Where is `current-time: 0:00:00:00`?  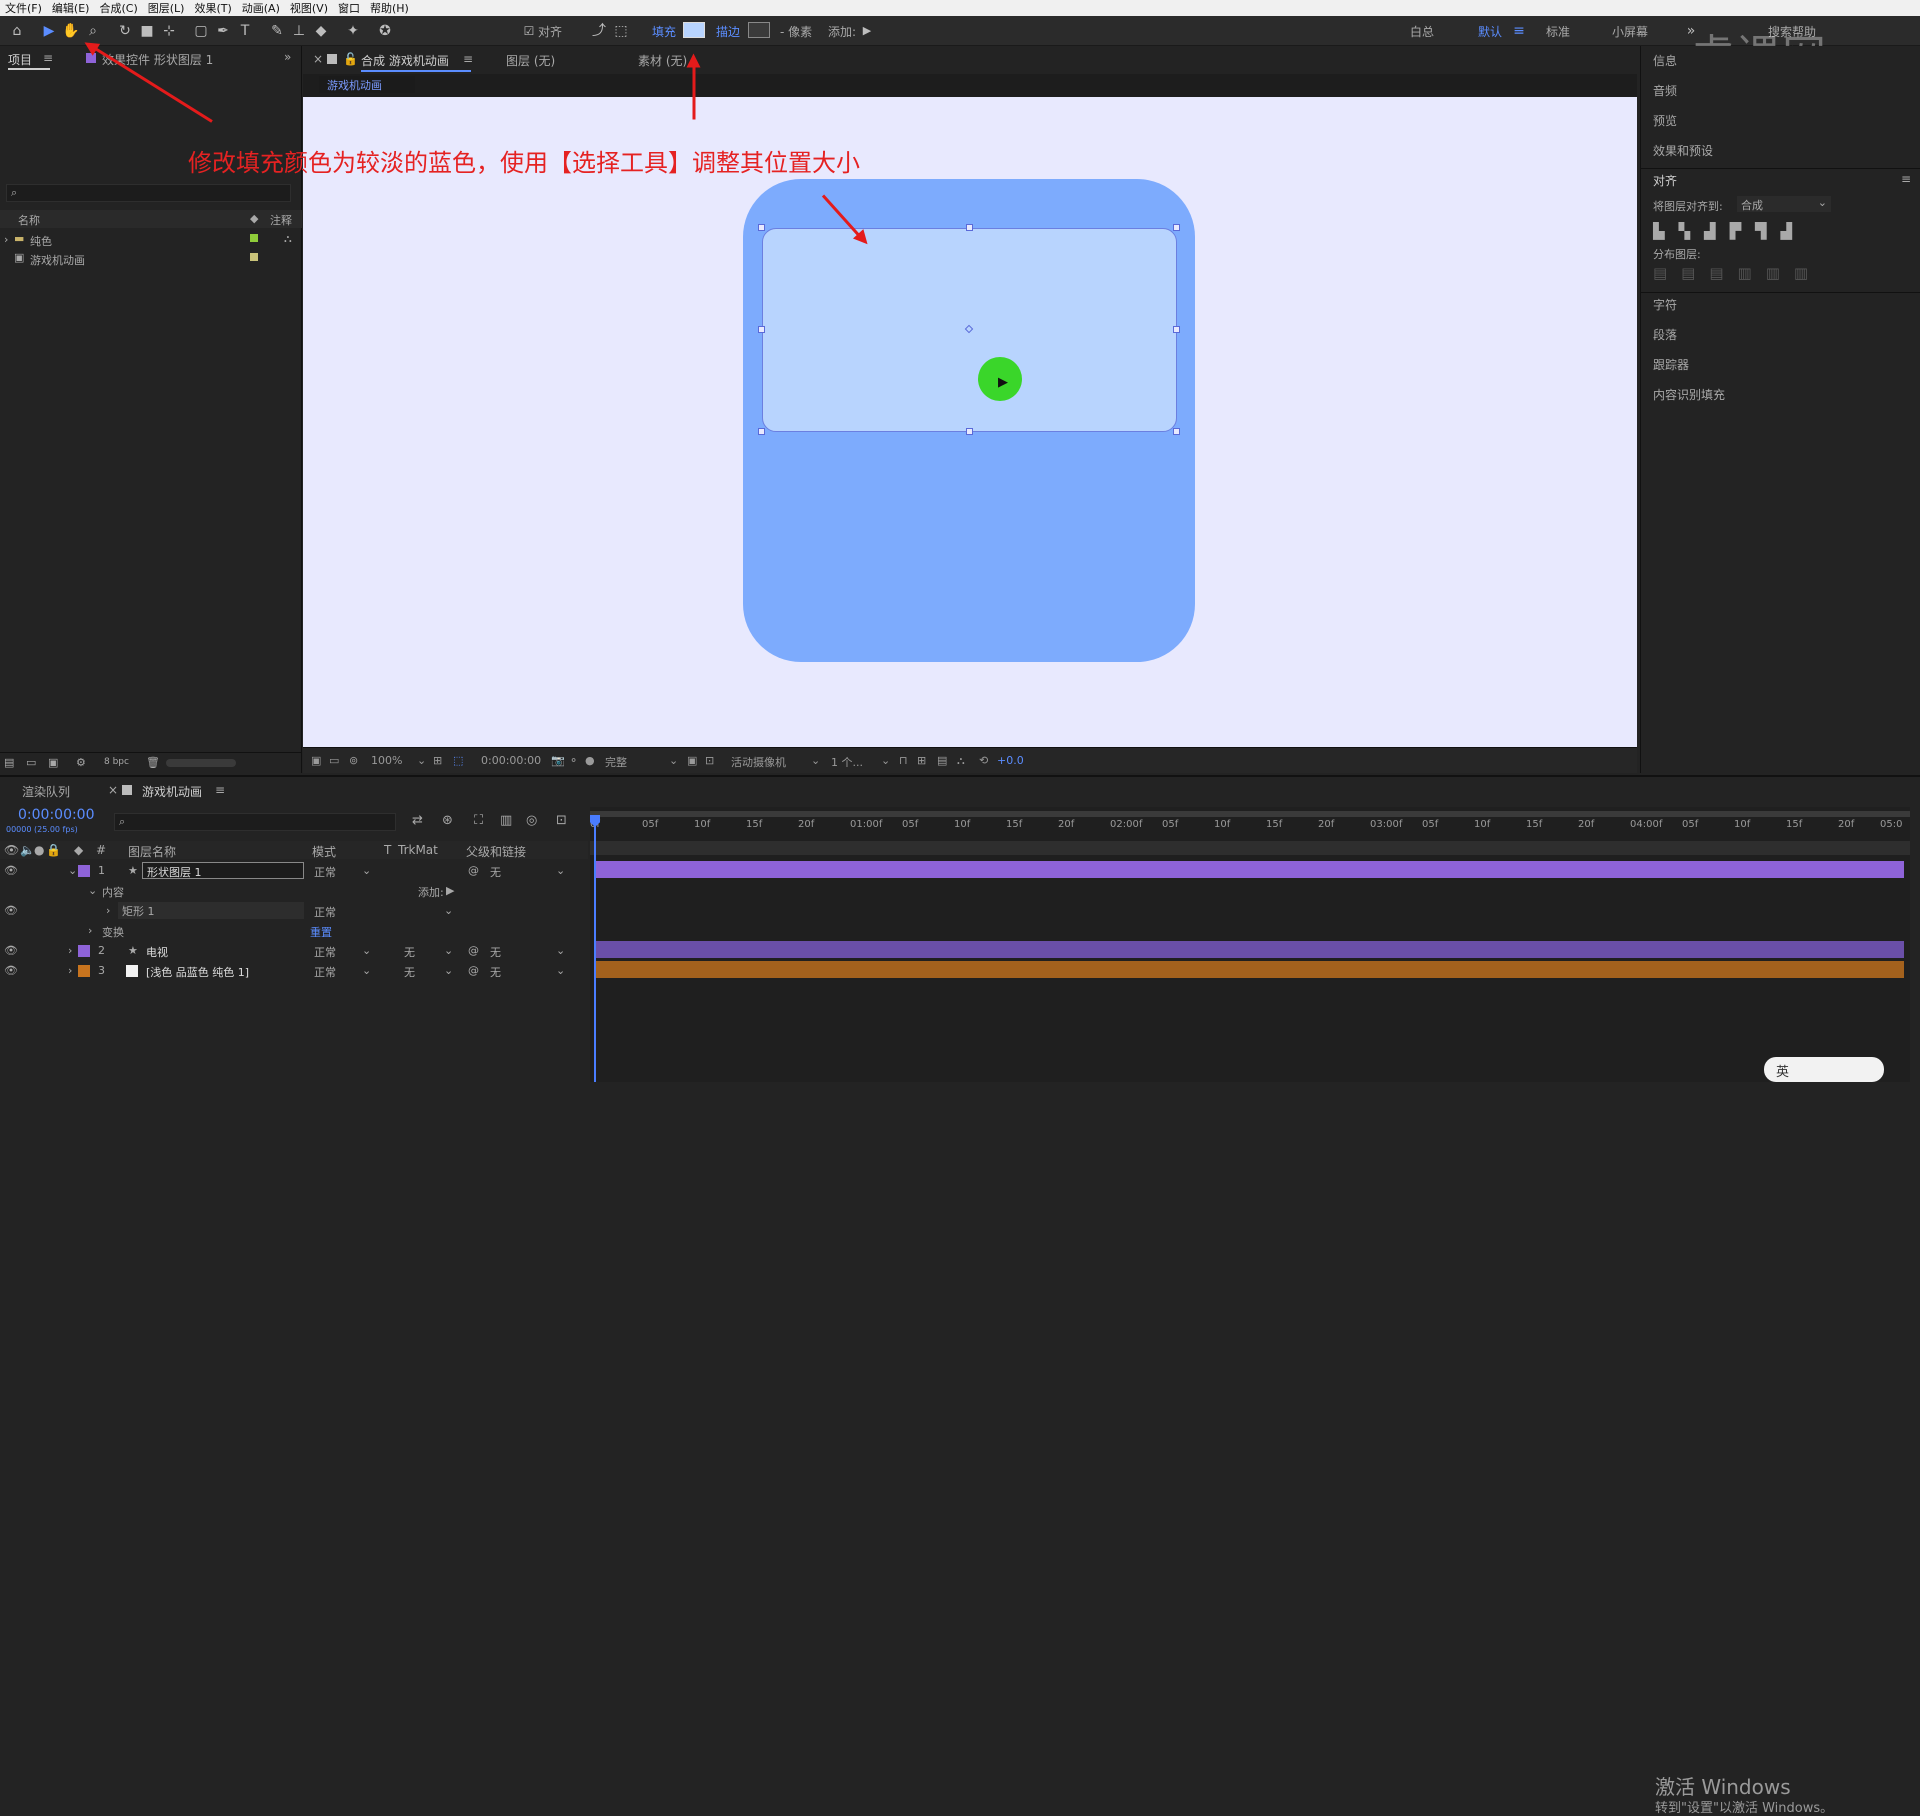 current-time: 0:00:00:00 is located at coordinates (511, 760).